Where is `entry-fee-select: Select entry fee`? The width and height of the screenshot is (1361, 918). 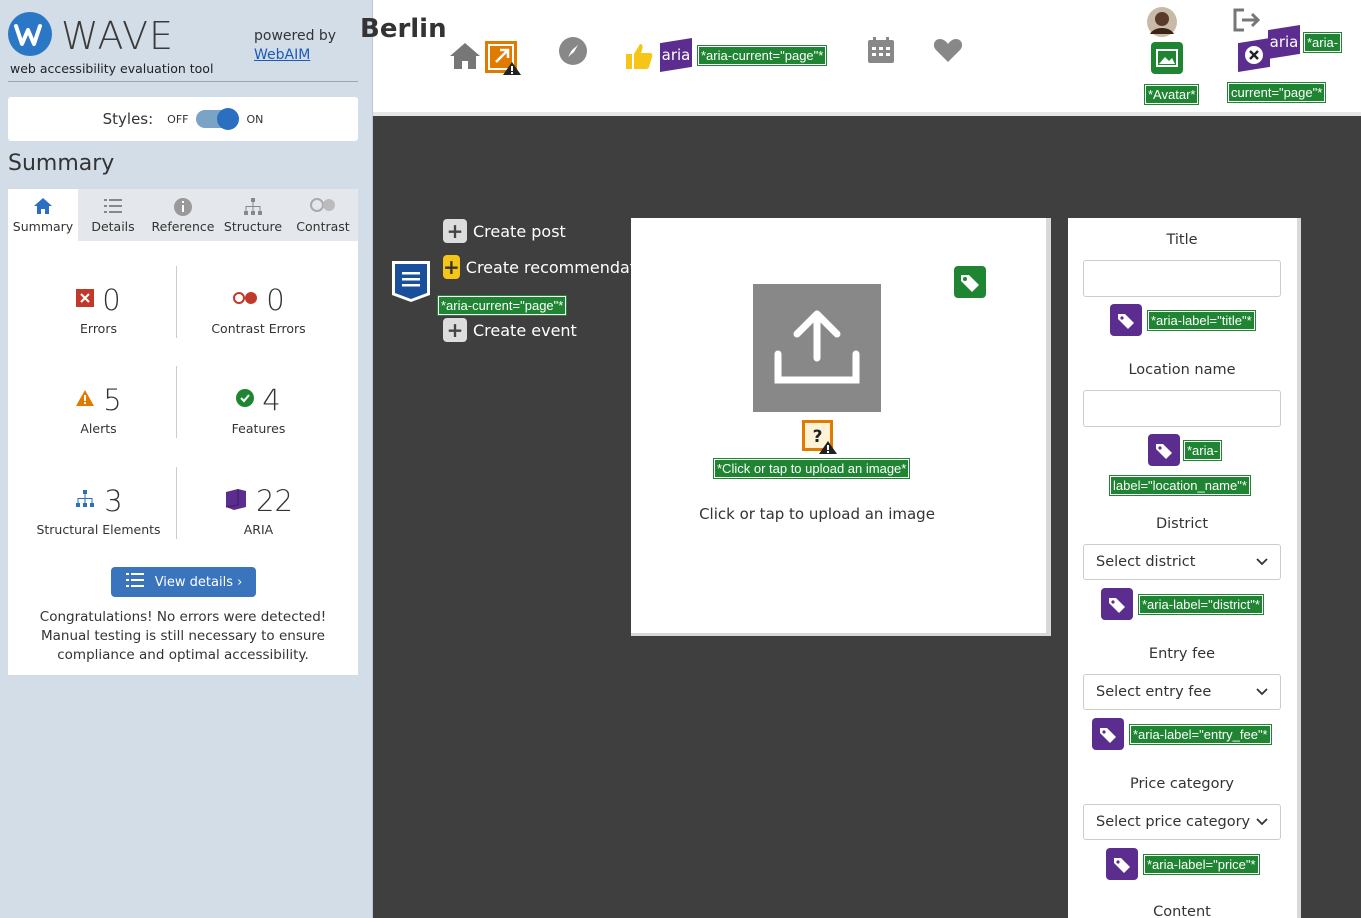 entry-fee-select: Select entry fee is located at coordinates (1182, 692).